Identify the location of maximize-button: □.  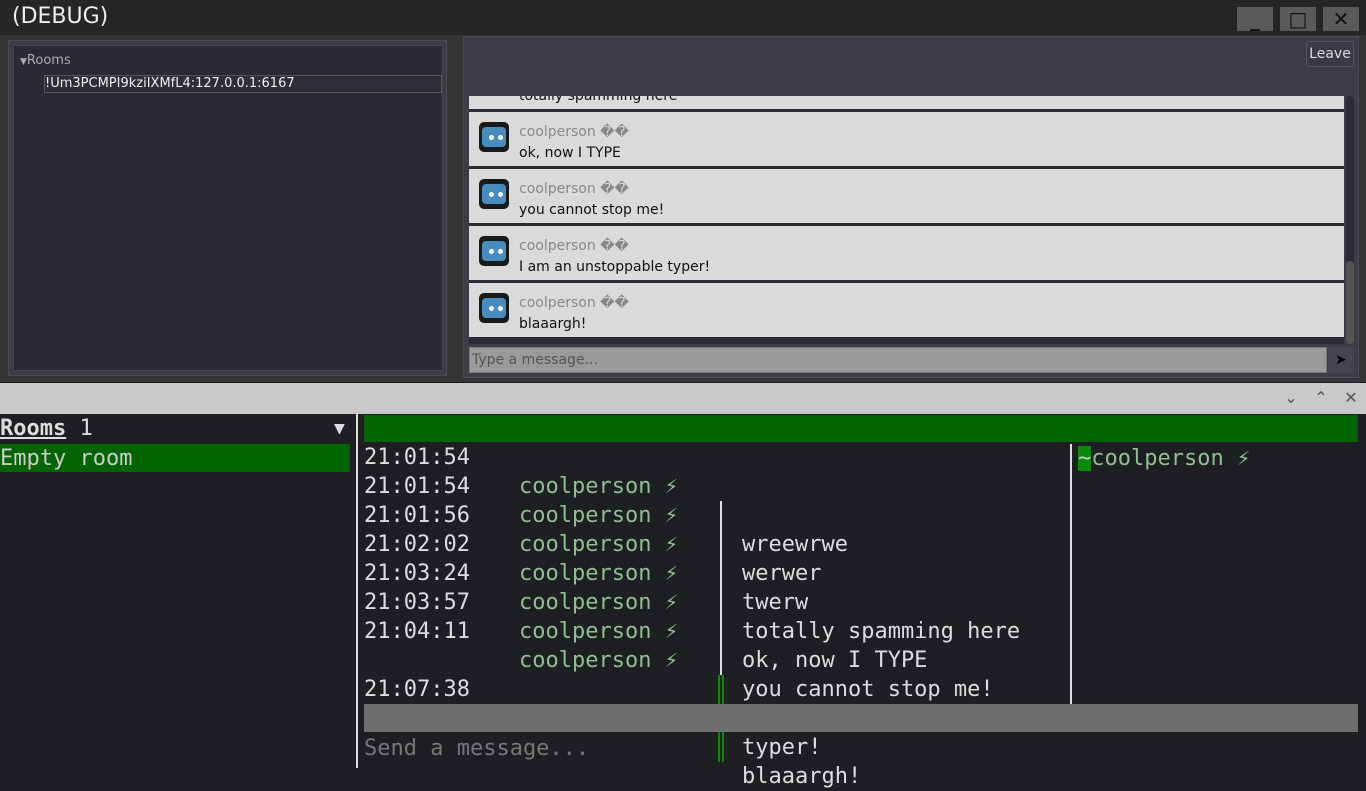
(1298, 19).